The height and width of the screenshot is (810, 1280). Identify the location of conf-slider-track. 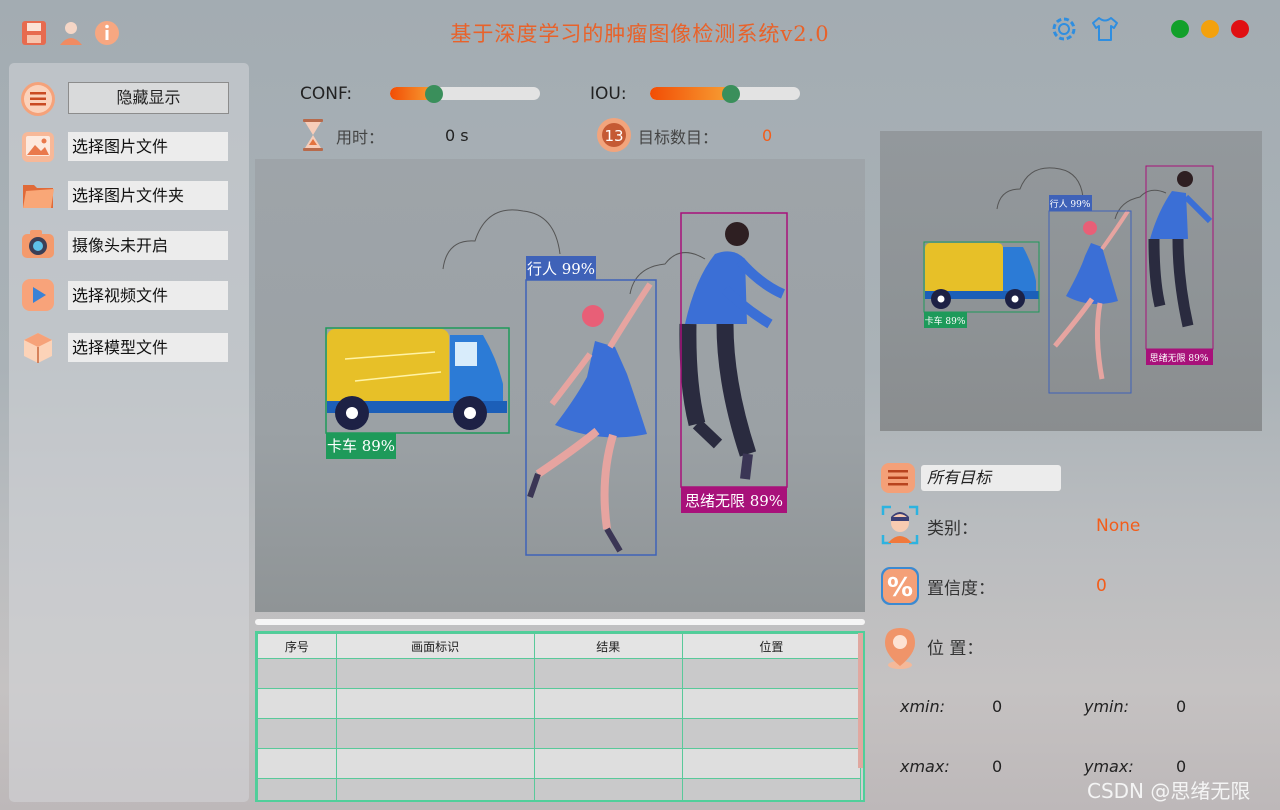
(465, 93).